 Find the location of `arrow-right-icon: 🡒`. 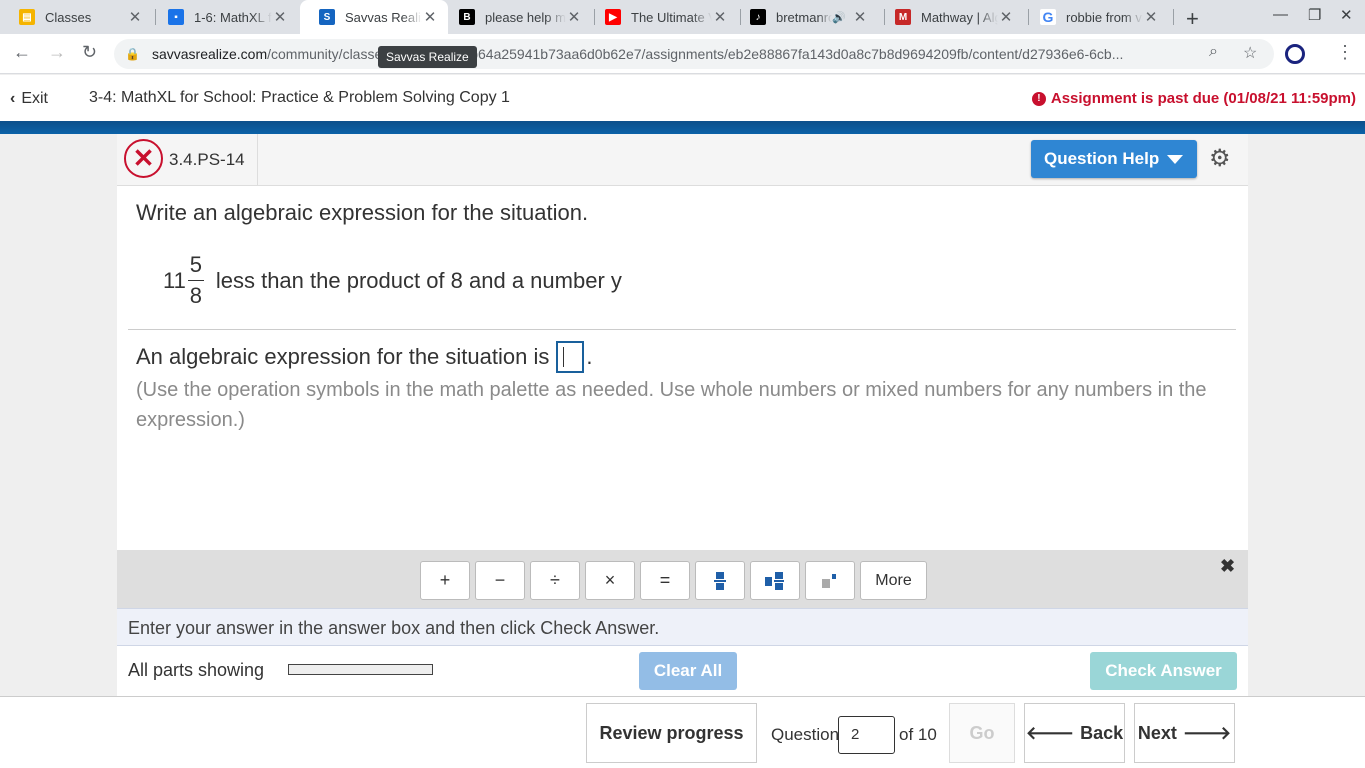

arrow-right-icon: 🡒 is located at coordinates (1207, 732).